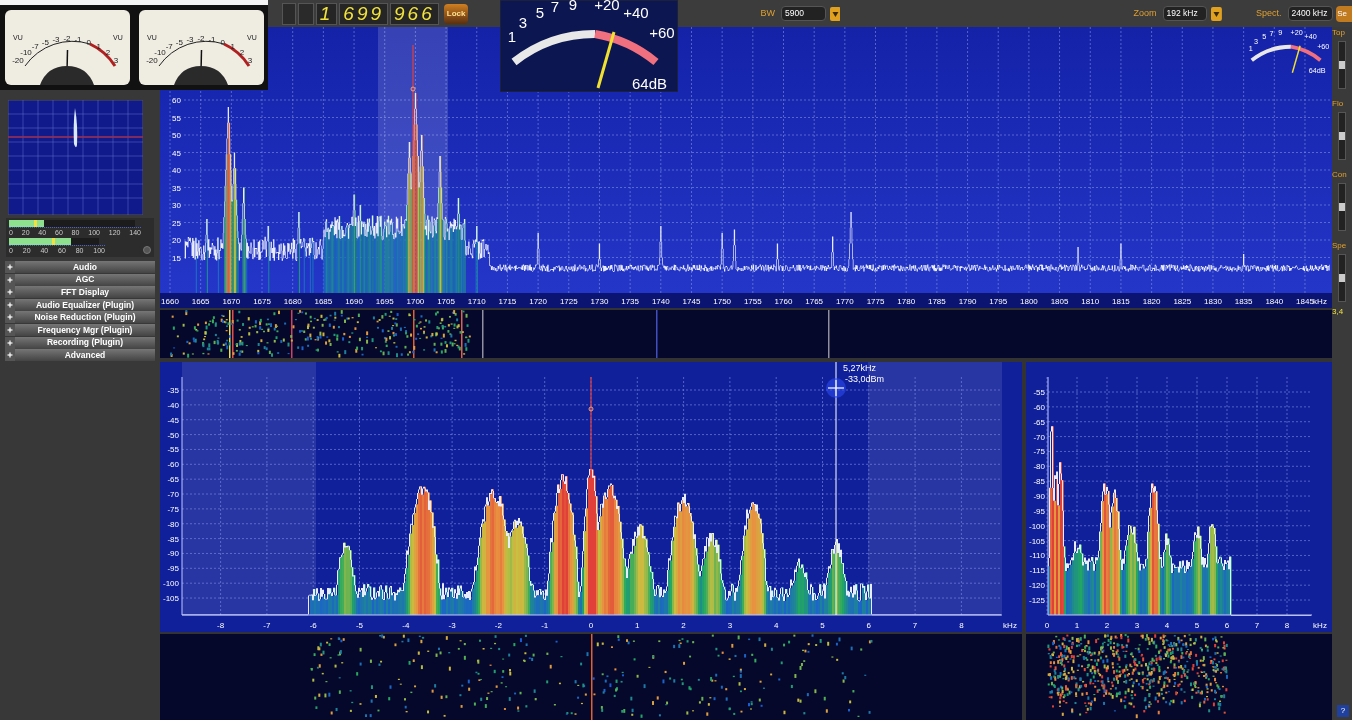 This screenshot has height=720, width=1352. I want to click on axis-label: -7, so click(267, 625).